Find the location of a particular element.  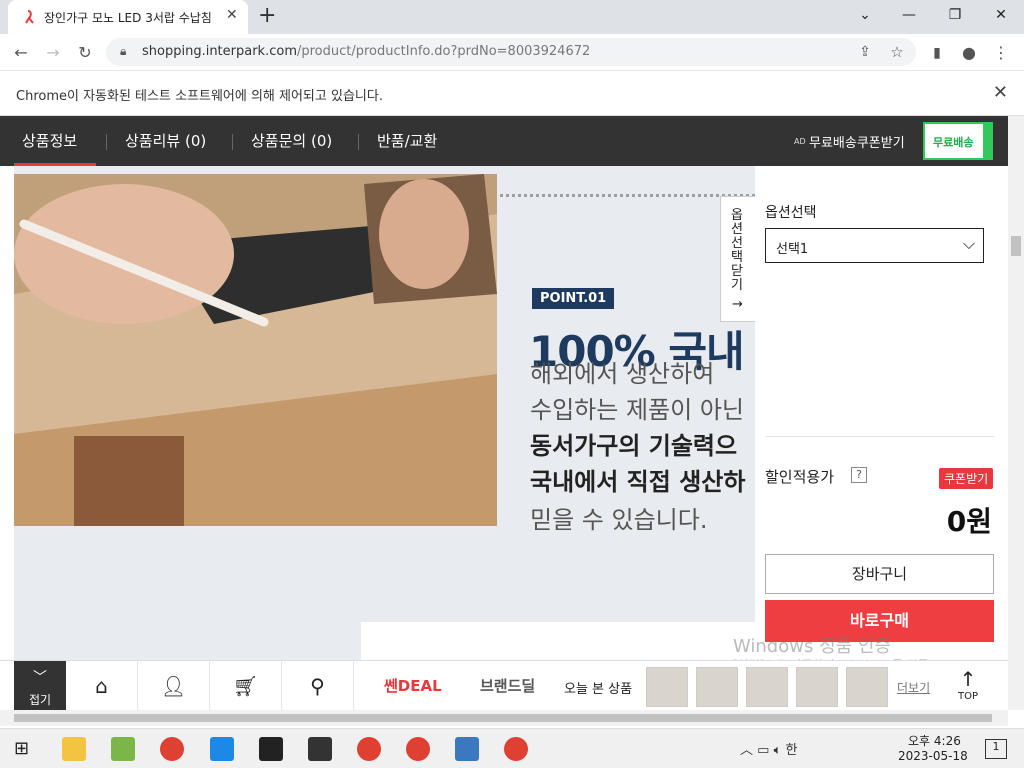

fold-button: ﹀ 접기 is located at coordinates (40, 686).